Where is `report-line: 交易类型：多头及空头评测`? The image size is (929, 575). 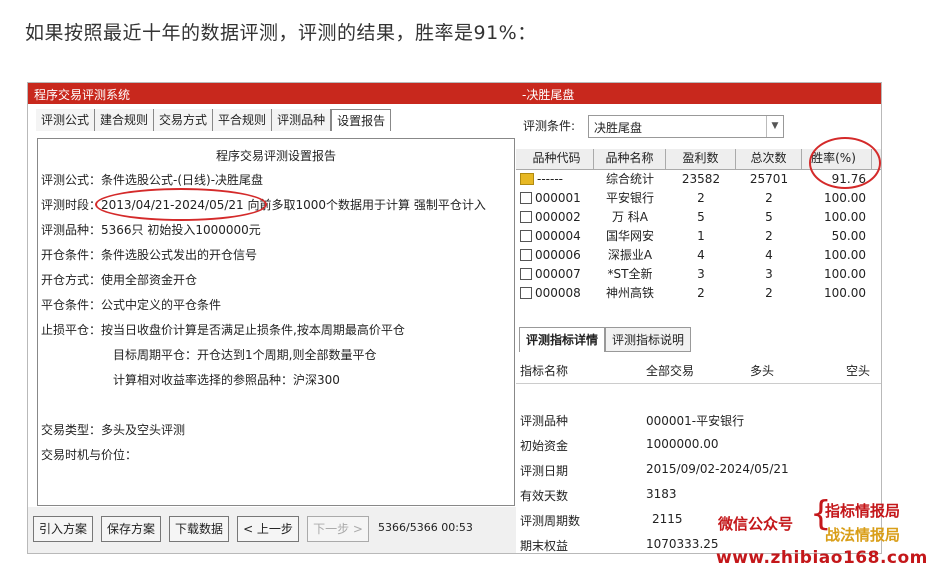
report-line: 交易类型：多头及空头评测 is located at coordinates (113, 430).